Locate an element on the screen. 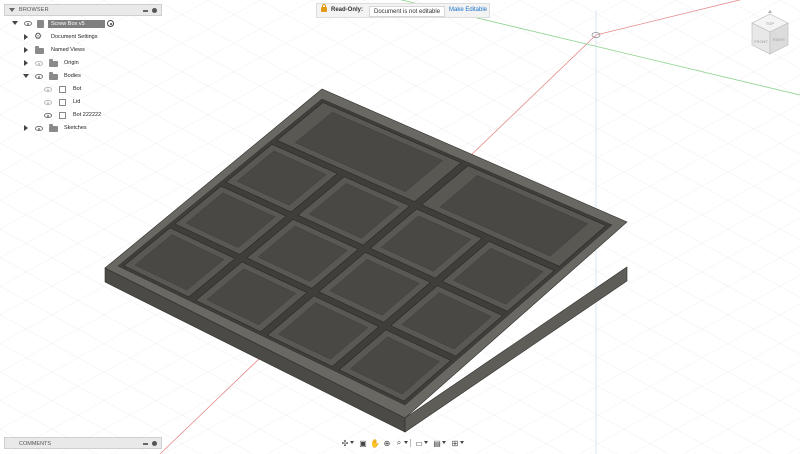 This screenshot has height=454, width=800. viewports-icon: ⊞ is located at coordinates (455, 443).